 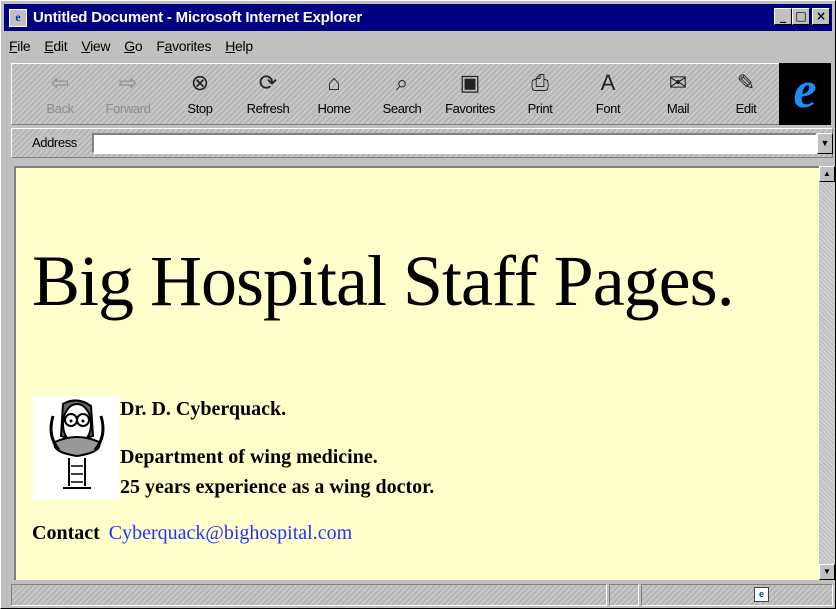 What do you see at coordinates (183, 46) in the screenshot?
I see `menu-favorites: Favorites` at bounding box center [183, 46].